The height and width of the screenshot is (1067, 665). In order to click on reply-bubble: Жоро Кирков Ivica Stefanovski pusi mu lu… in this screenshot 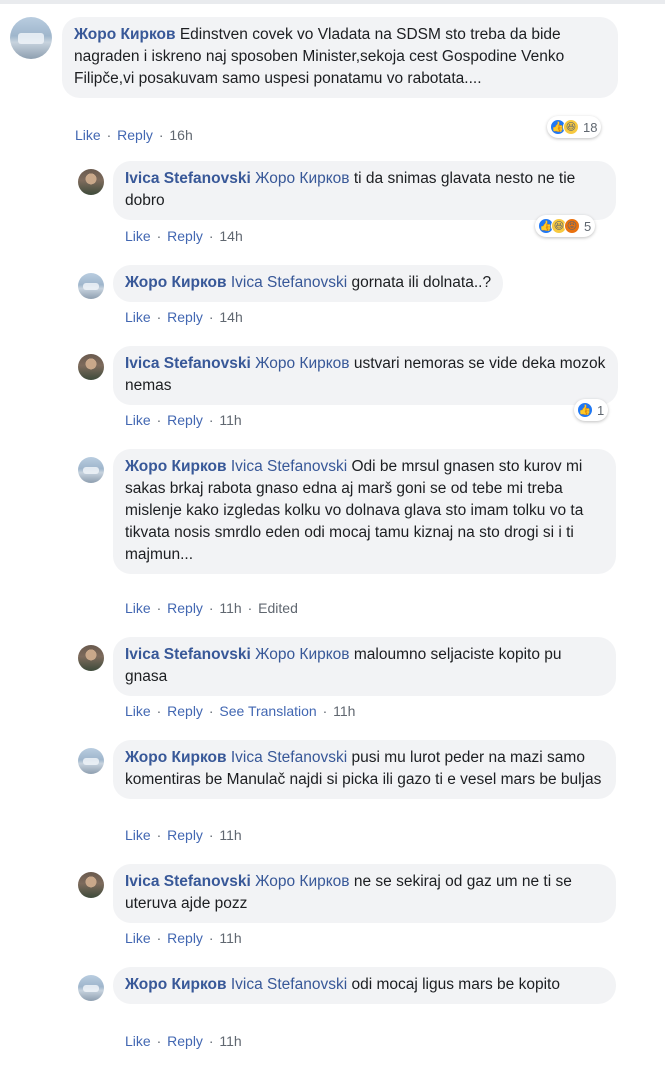, I will do `click(364, 769)`.